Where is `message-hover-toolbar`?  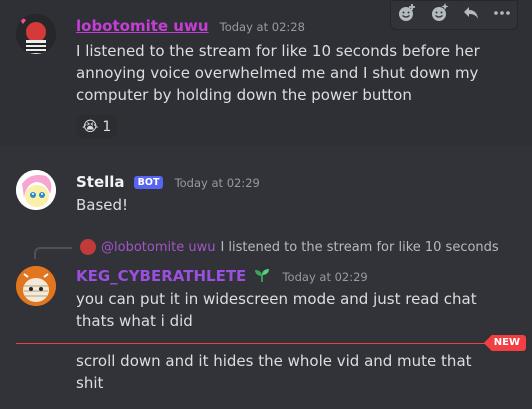 message-hover-toolbar is located at coordinates (454, 15).